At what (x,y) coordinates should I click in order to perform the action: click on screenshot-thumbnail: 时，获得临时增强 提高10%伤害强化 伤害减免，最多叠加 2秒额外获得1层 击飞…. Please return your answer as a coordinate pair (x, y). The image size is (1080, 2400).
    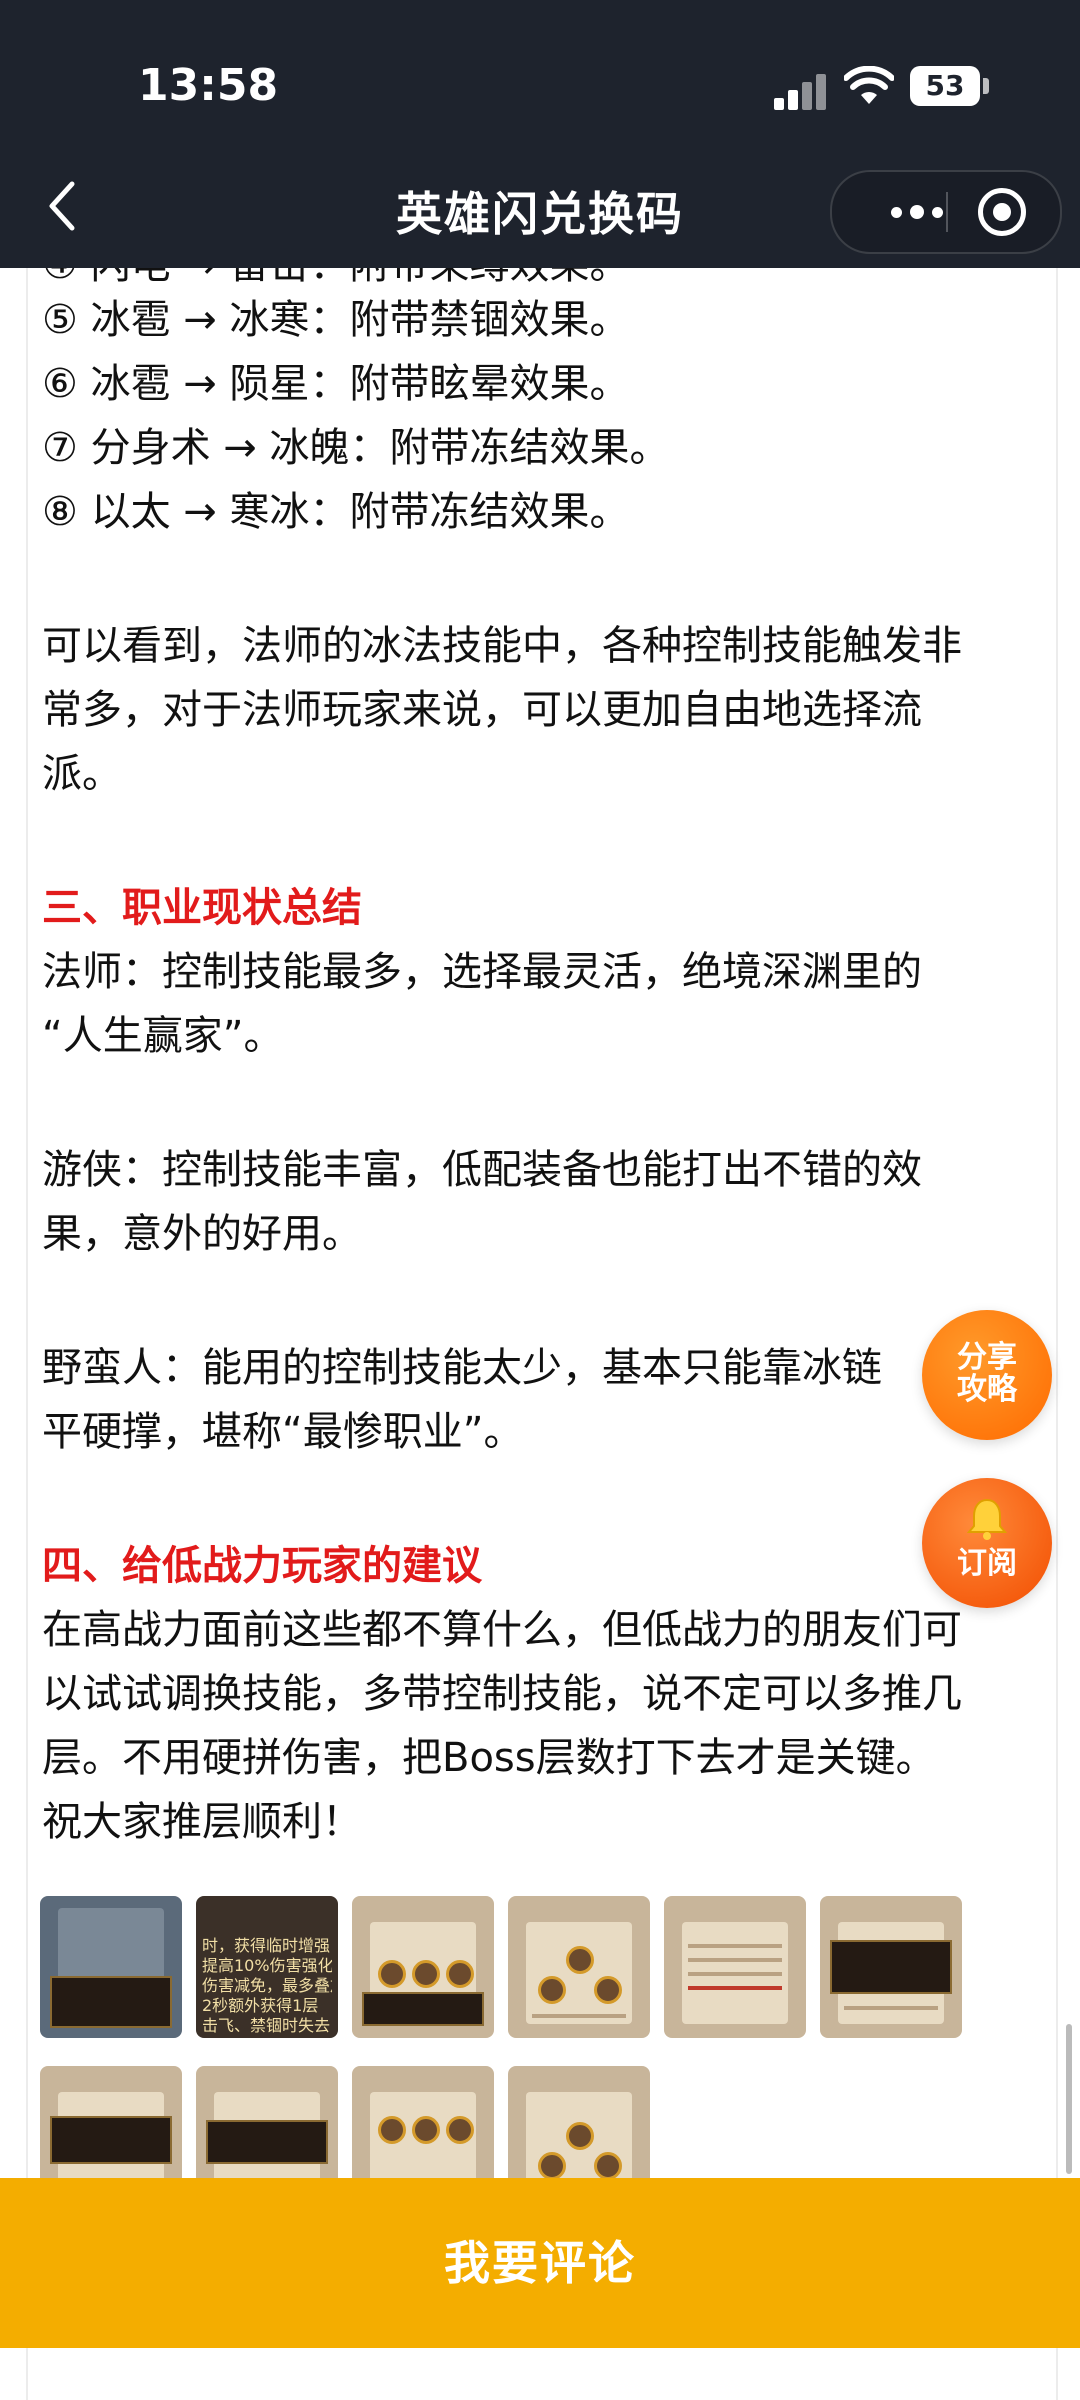
    Looking at the image, I should click on (267, 1967).